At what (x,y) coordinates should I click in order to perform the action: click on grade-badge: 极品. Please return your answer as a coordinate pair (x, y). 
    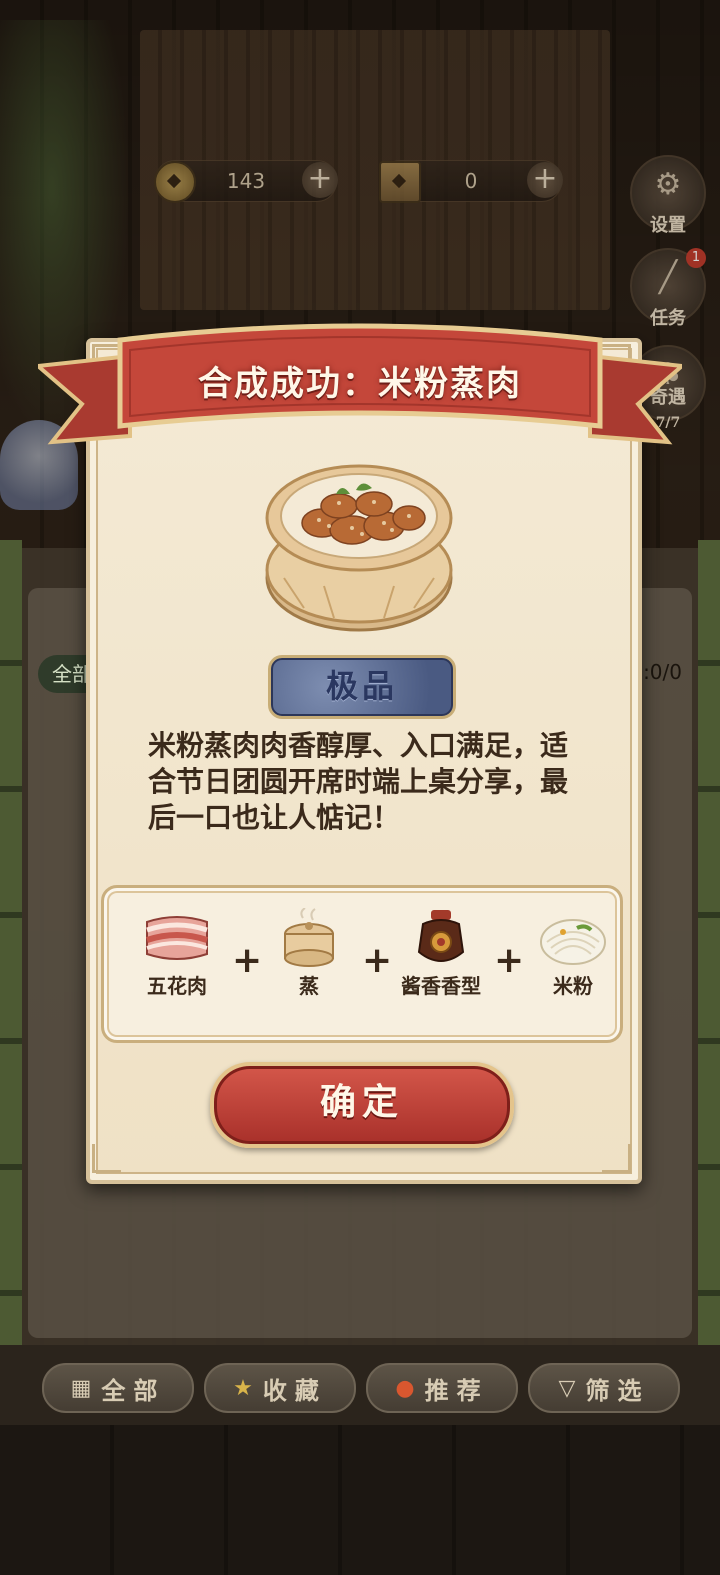
    Looking at the image, I should click on (362, 687).